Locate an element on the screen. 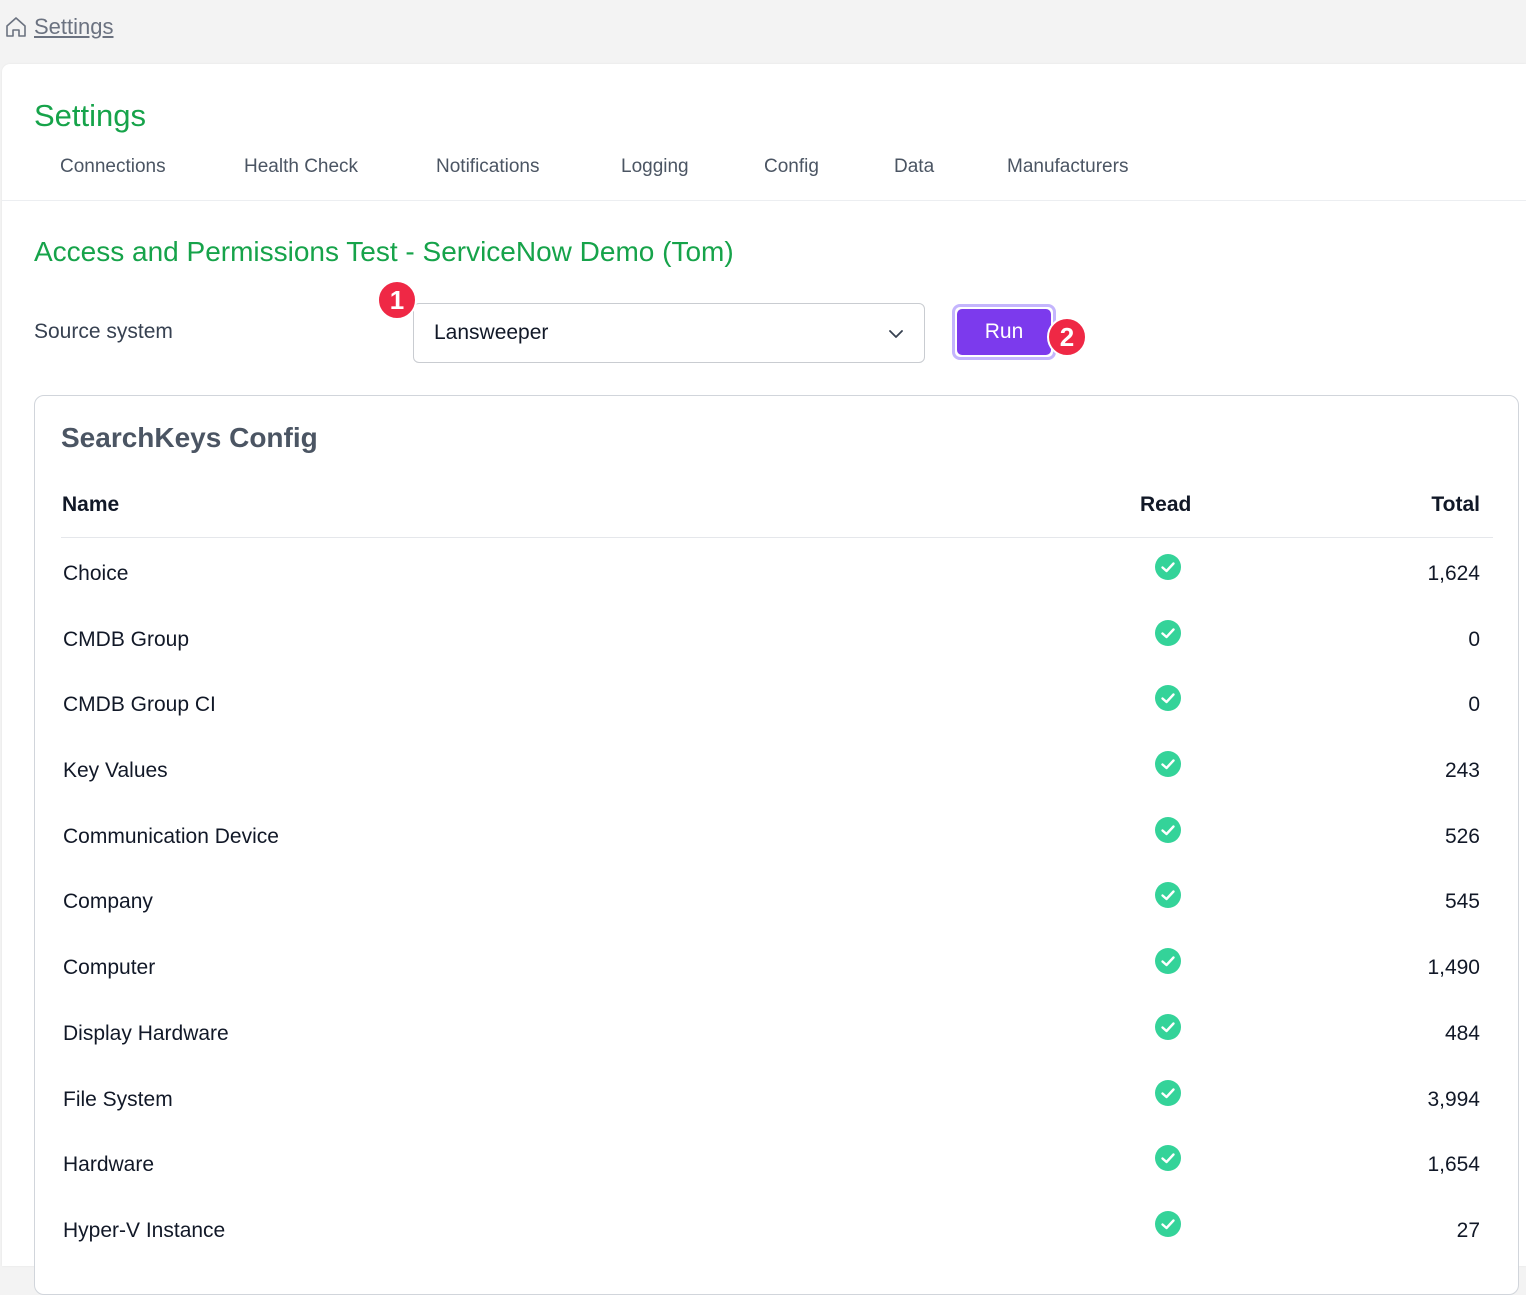 The height and width of the screenshot is (1295, 1526). table-row: Display Hardware 484 is located at coordinates (776, 1031).